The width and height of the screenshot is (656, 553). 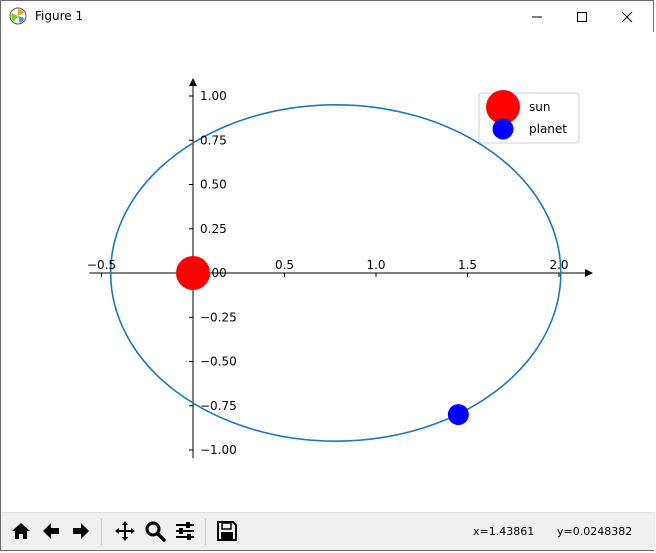 What do you see at coordinates (193, 273) in the screenshot?
I see `sun-point` at bounding box center [193, 273].